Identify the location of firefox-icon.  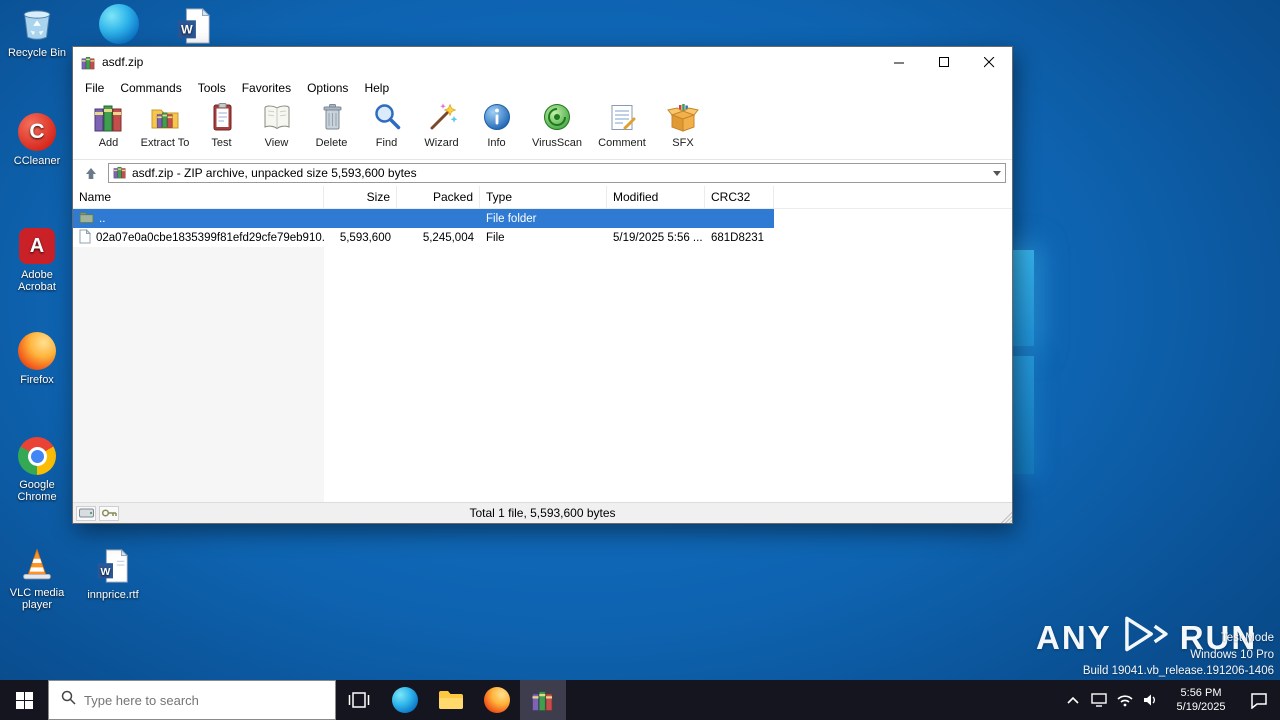
(497, 700).